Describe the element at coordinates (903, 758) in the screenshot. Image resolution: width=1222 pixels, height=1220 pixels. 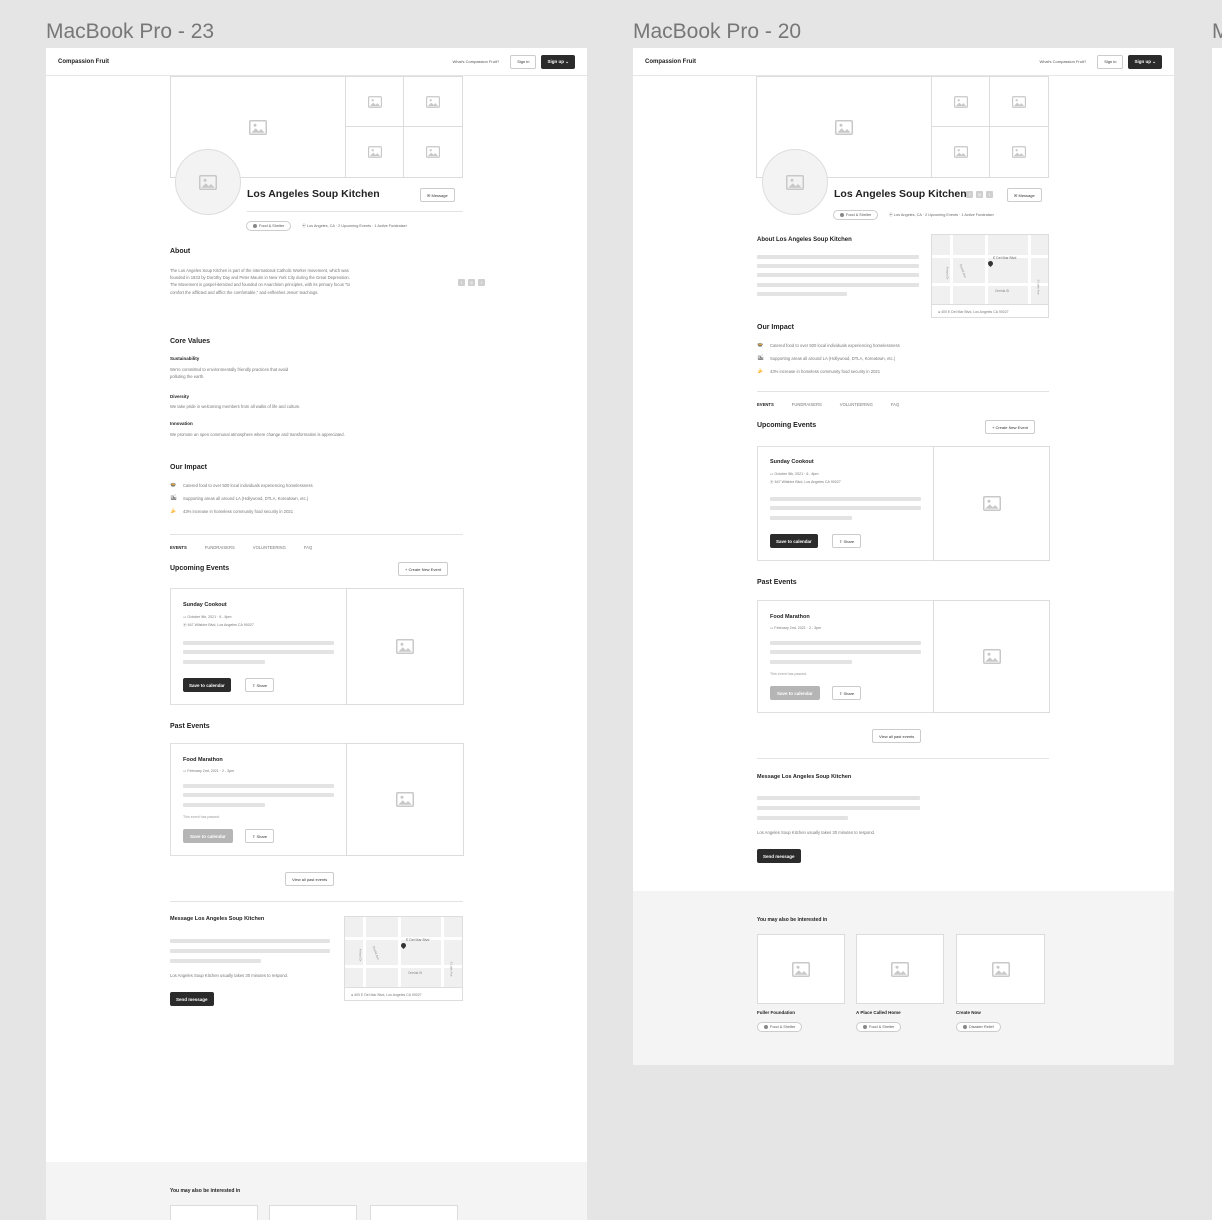
I see `section-divider` at that location.